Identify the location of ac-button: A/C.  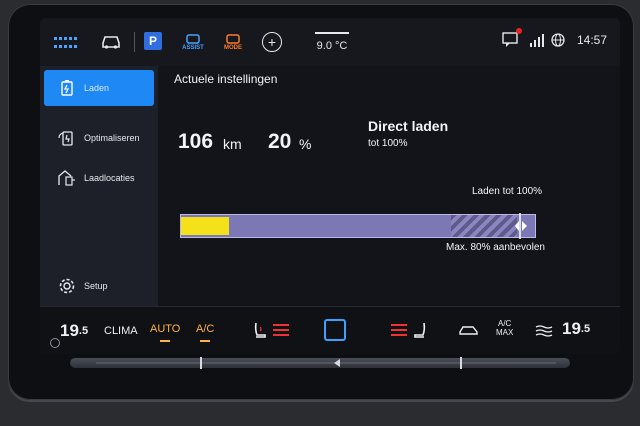
(205, 332).